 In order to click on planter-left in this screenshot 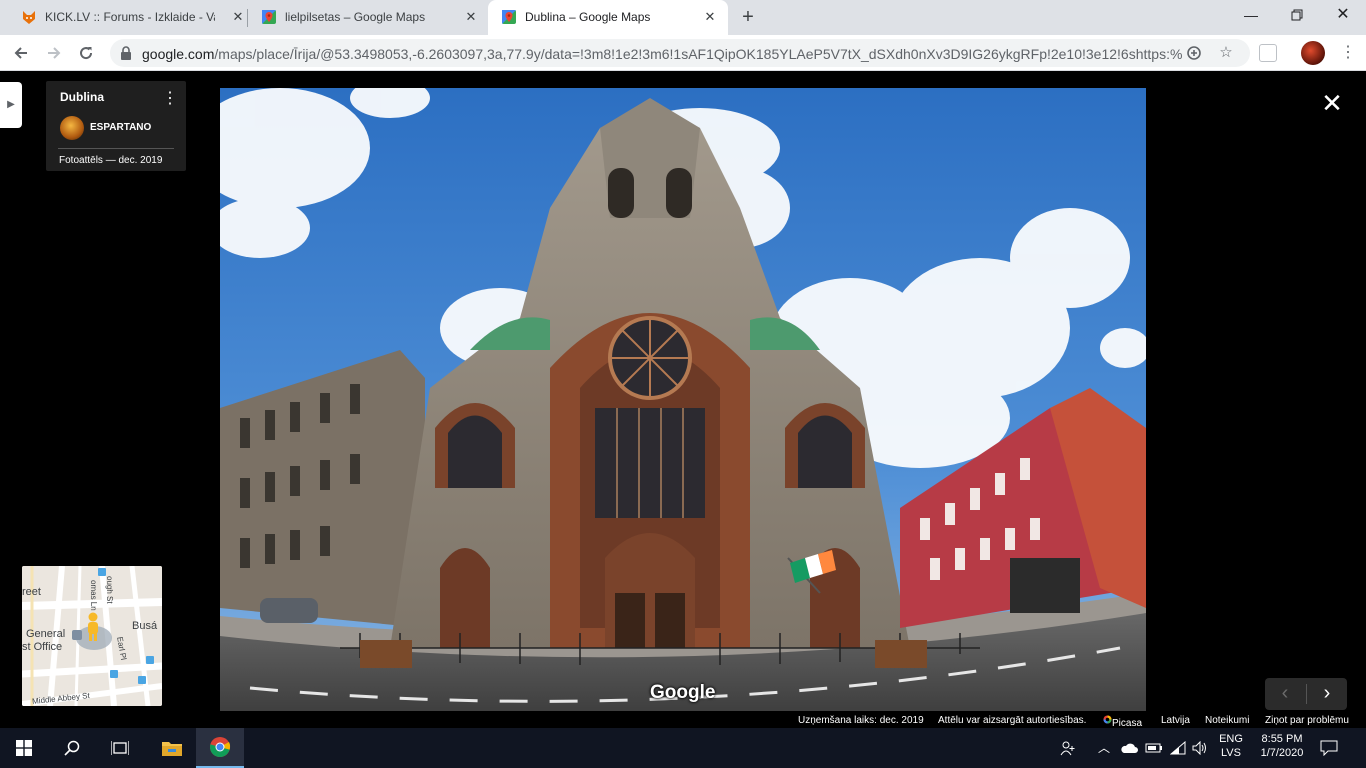, I will do `click(386, 654)`.